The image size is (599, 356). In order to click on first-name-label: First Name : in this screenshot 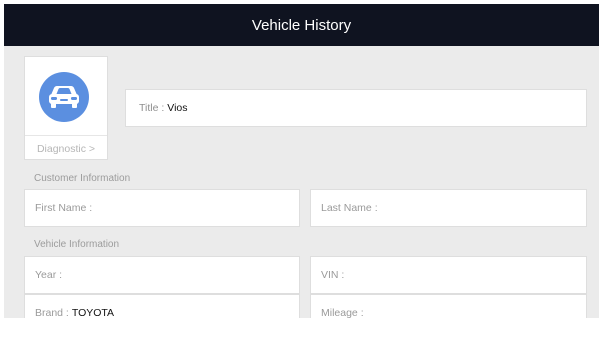, I will do `click(64, 208)`.